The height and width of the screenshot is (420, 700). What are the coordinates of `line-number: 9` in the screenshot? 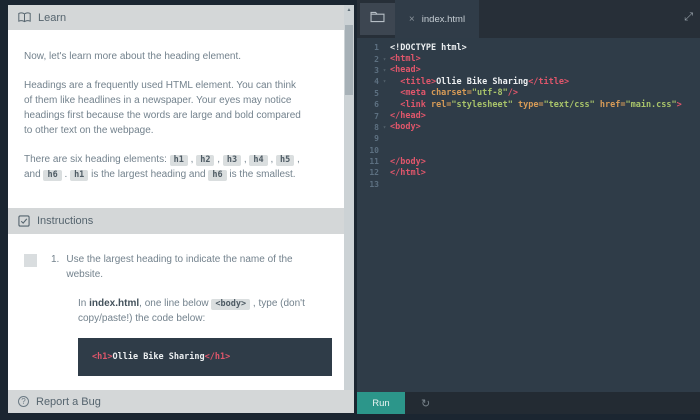 It's located at (376, 139).